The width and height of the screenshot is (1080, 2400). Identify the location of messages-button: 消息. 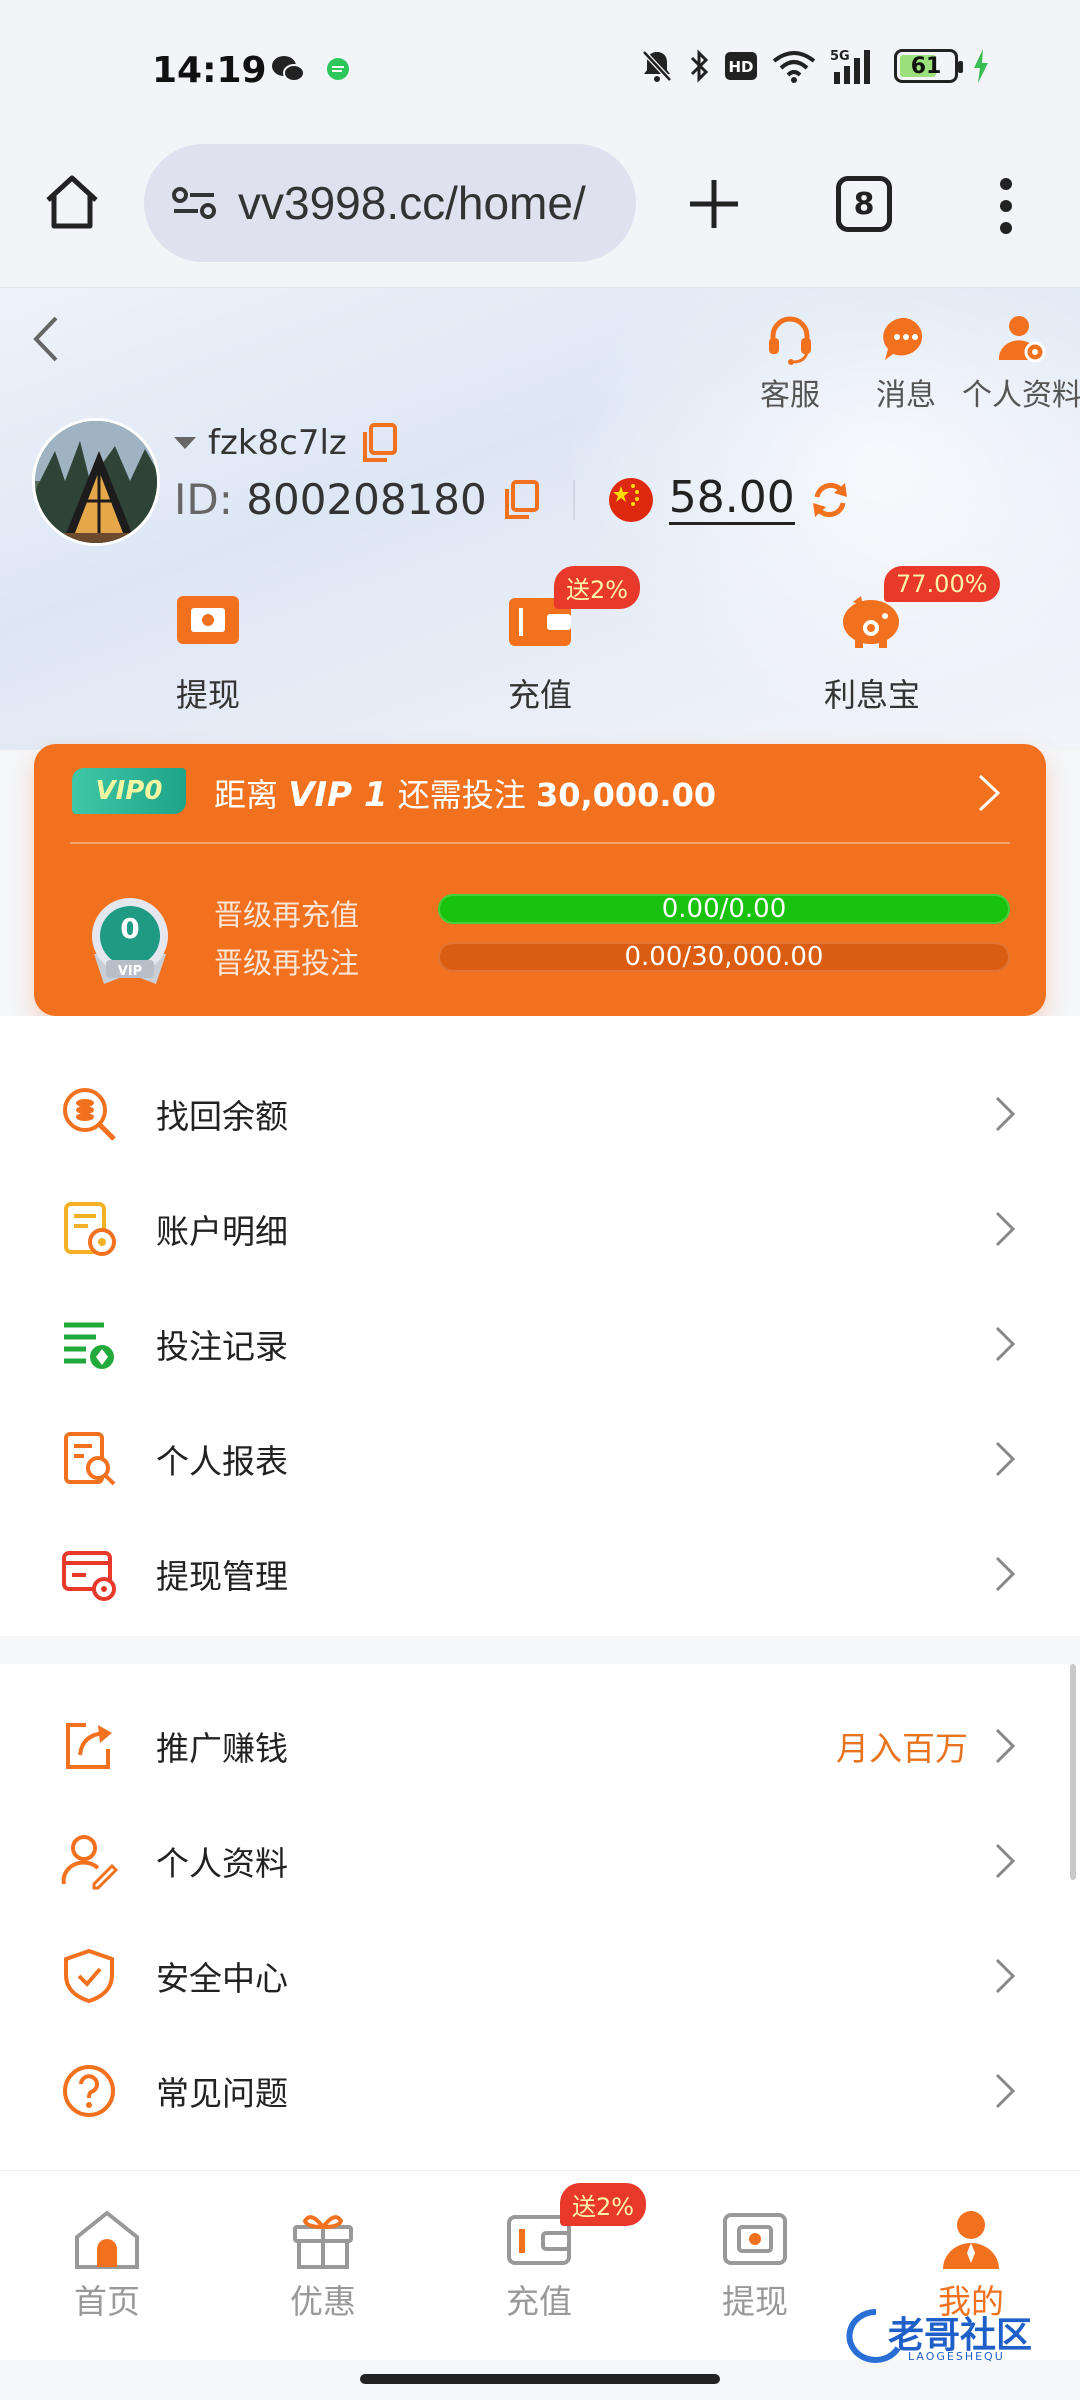
(906, 363).